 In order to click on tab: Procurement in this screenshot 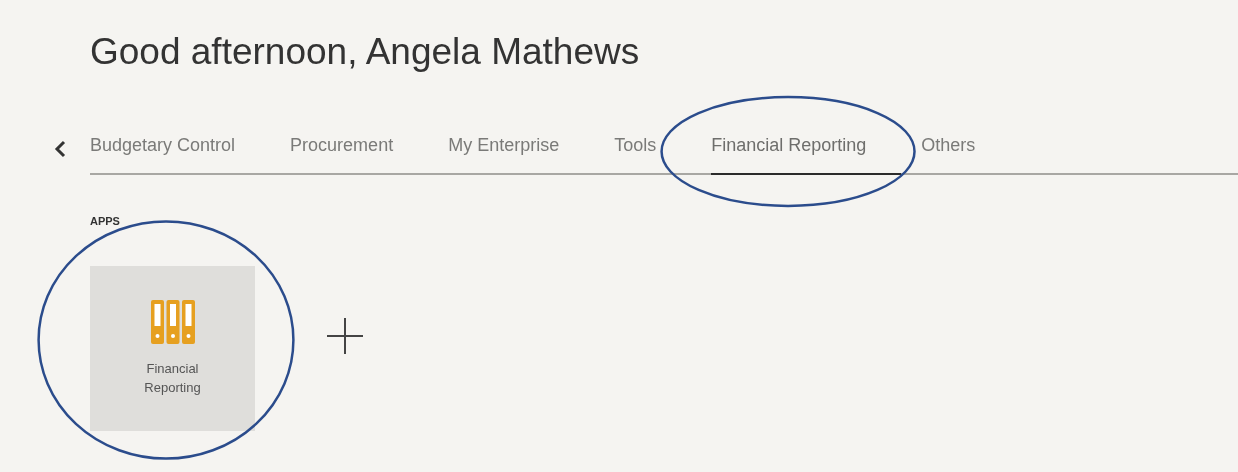, I will do `click(359, 149)`.